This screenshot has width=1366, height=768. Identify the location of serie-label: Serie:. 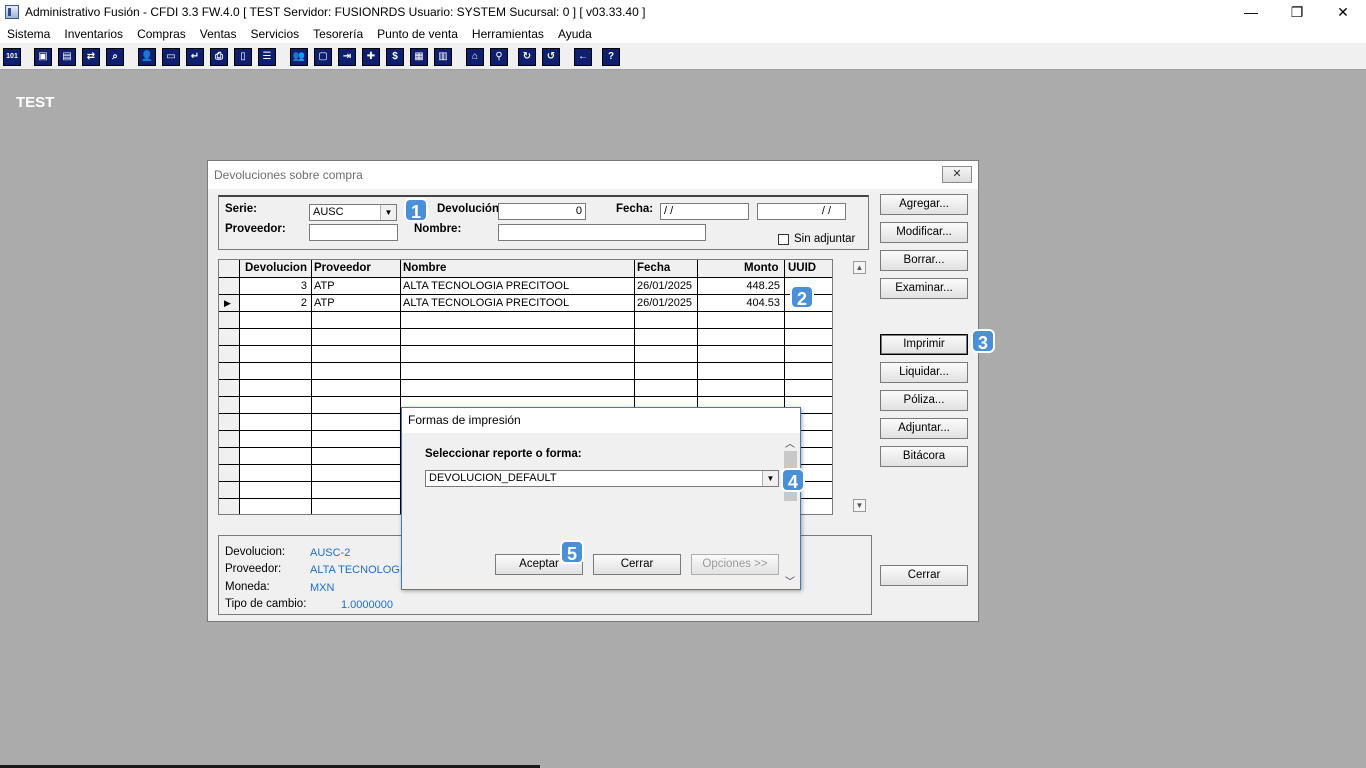
(241, 209).